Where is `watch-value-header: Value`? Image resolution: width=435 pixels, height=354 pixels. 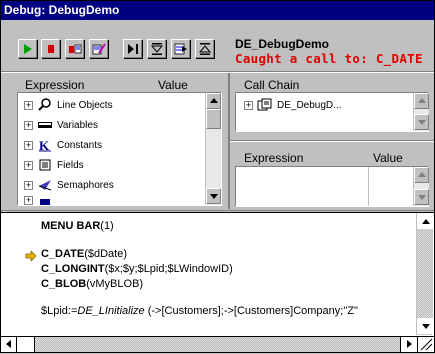 watch-value-header: Value is located at coordinates (388, 158).